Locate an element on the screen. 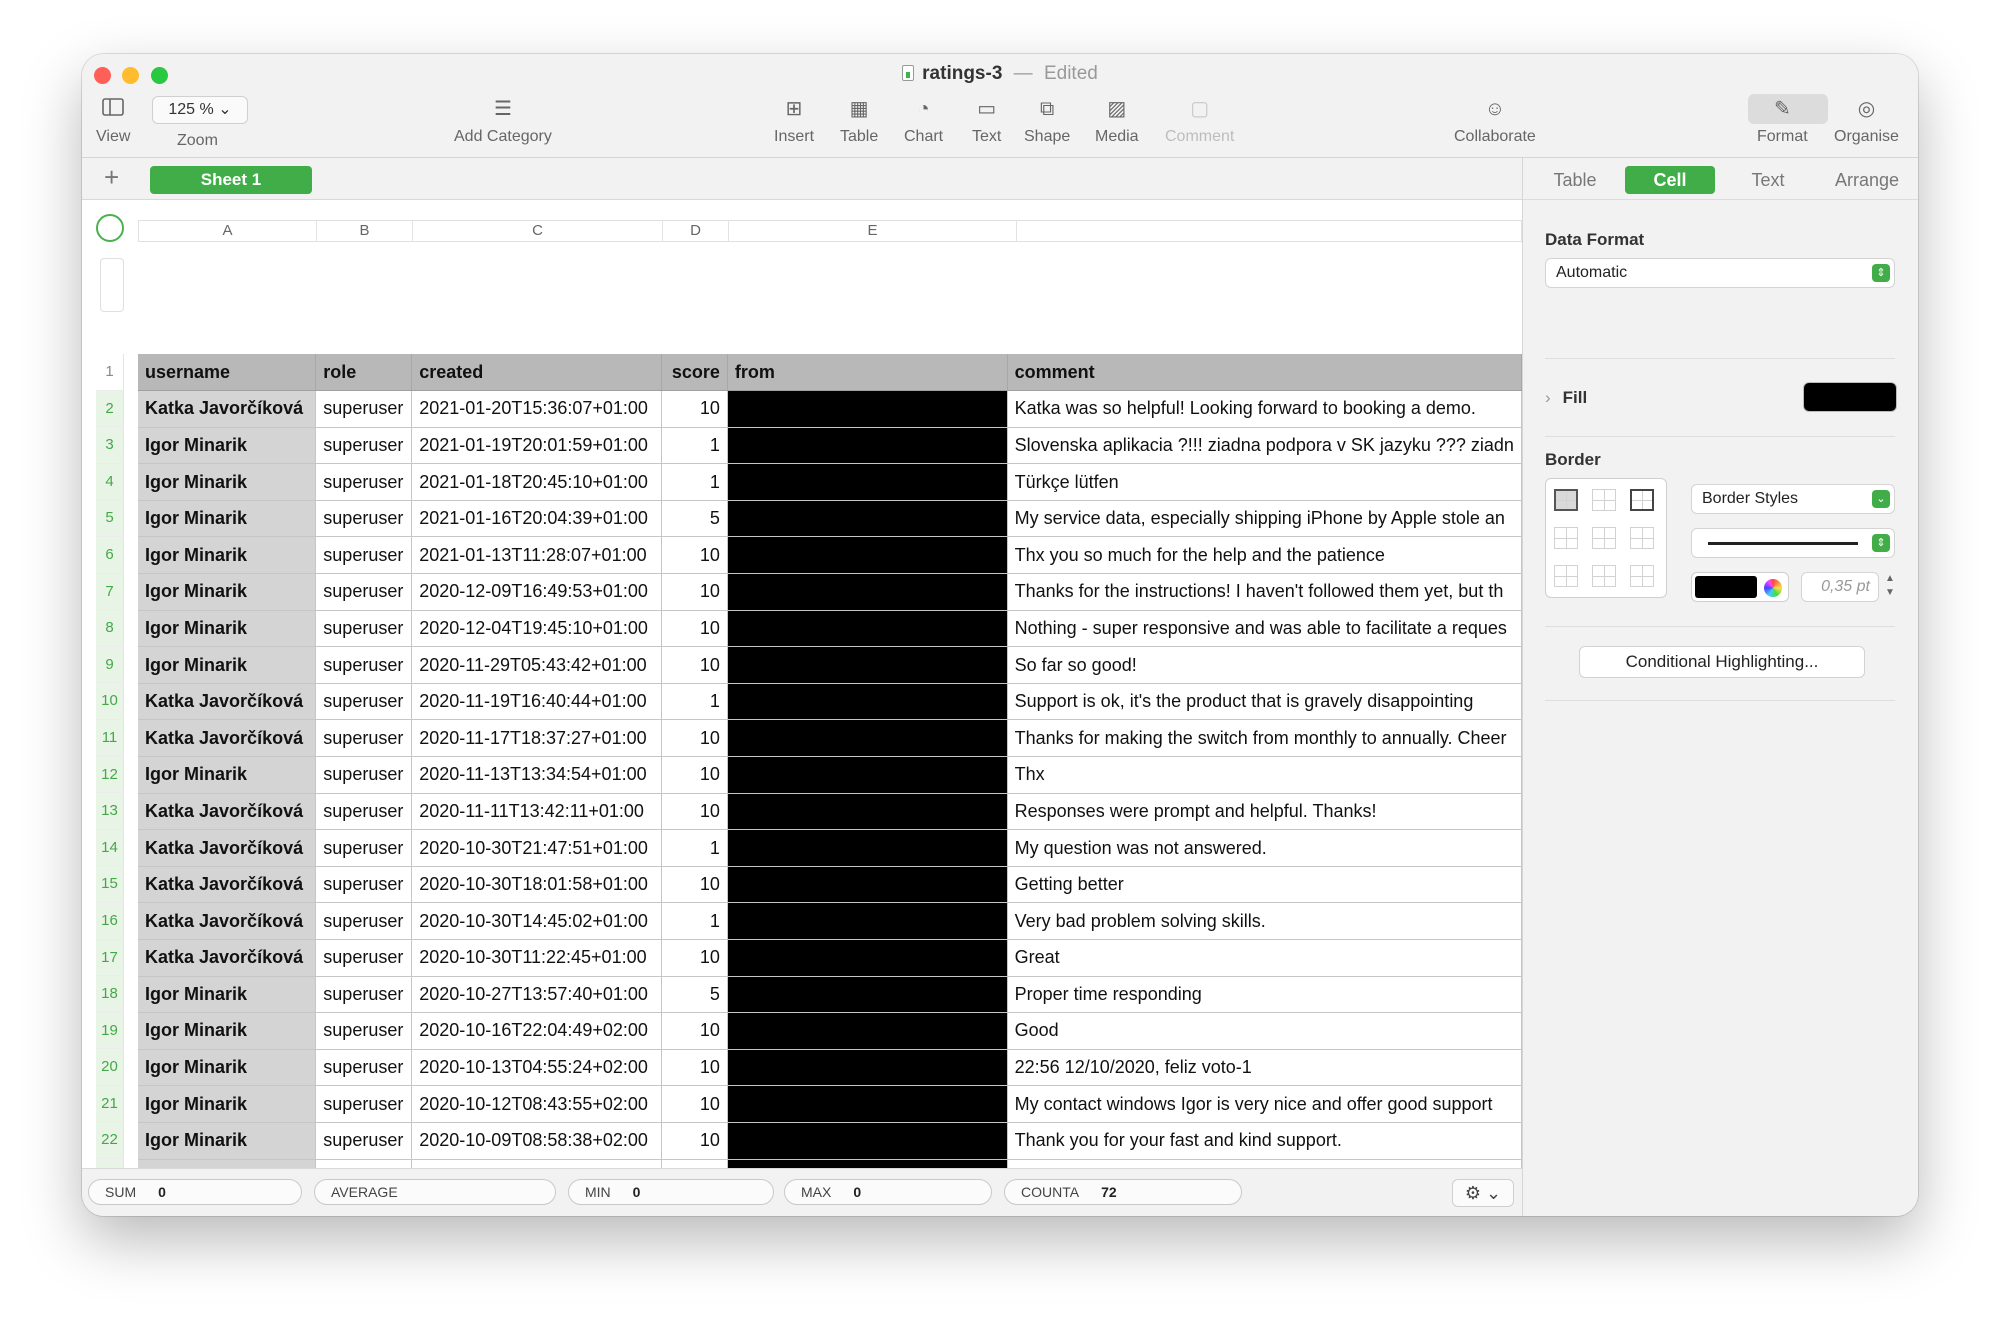 Image resolution: width=1999 pixels, height=1322 pixels. row-number: 9 is located at coordinates (110, 665).